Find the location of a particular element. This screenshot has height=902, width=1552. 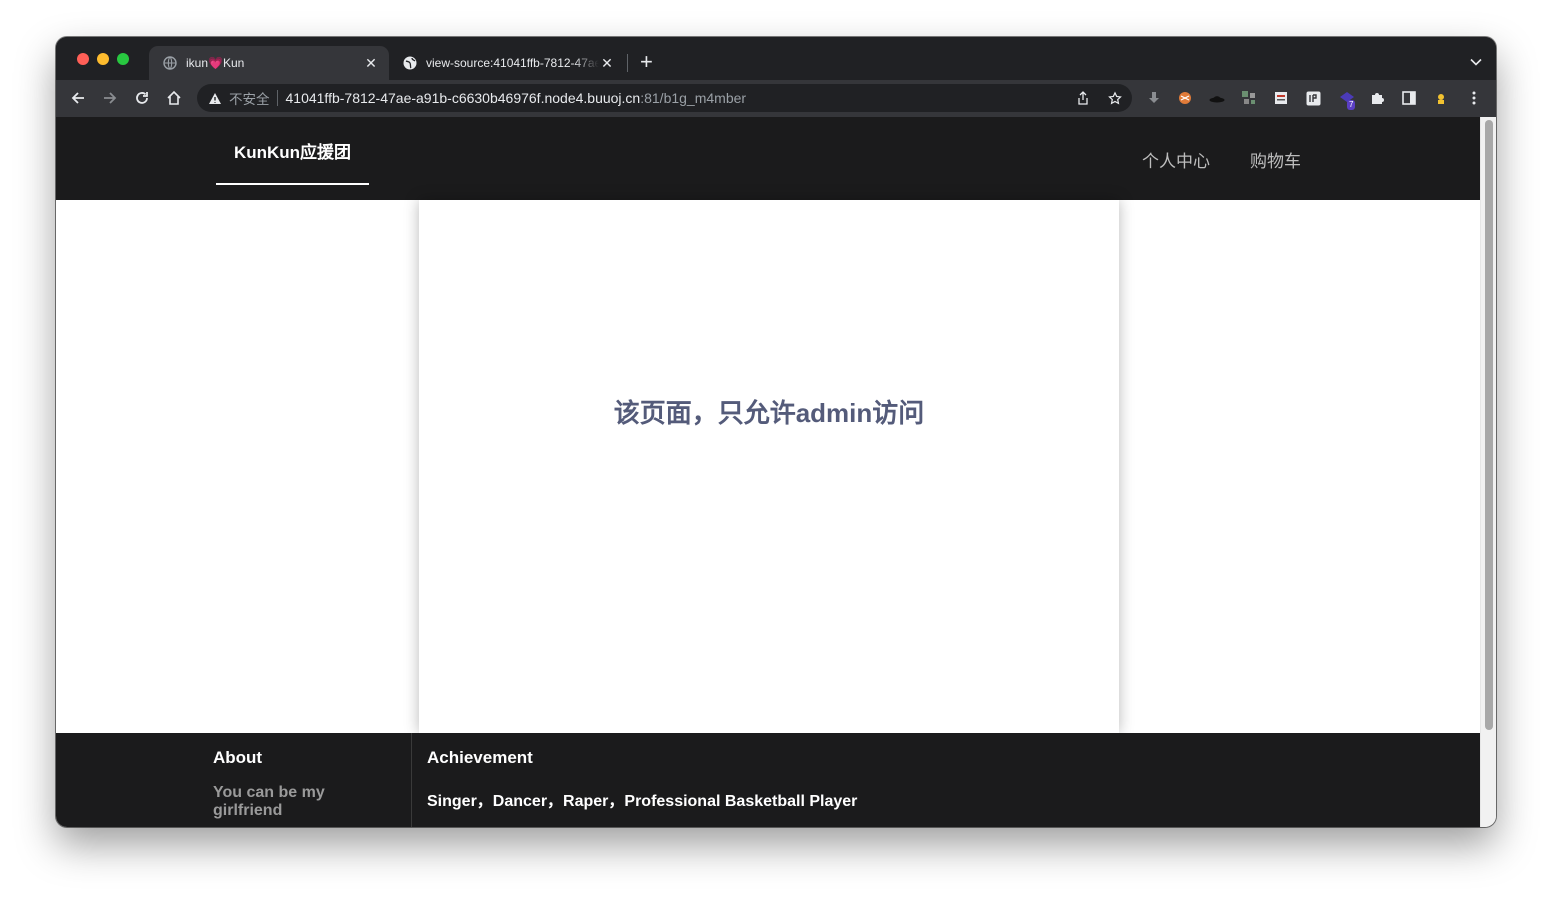

profile-avatar-icon is located at coordinates (1441, 98).